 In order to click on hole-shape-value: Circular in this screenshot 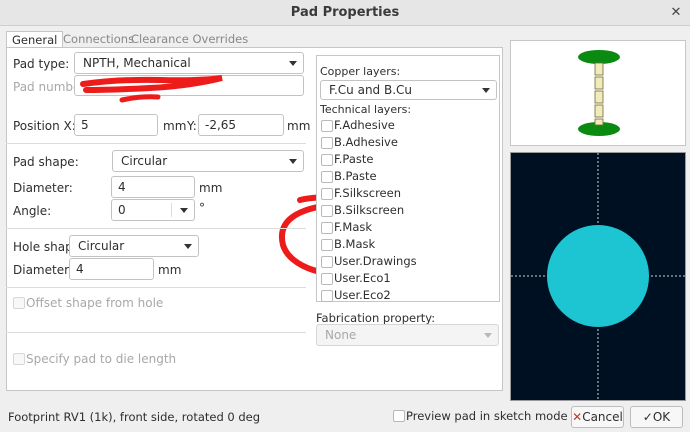, I will do `click(101, 246)`.